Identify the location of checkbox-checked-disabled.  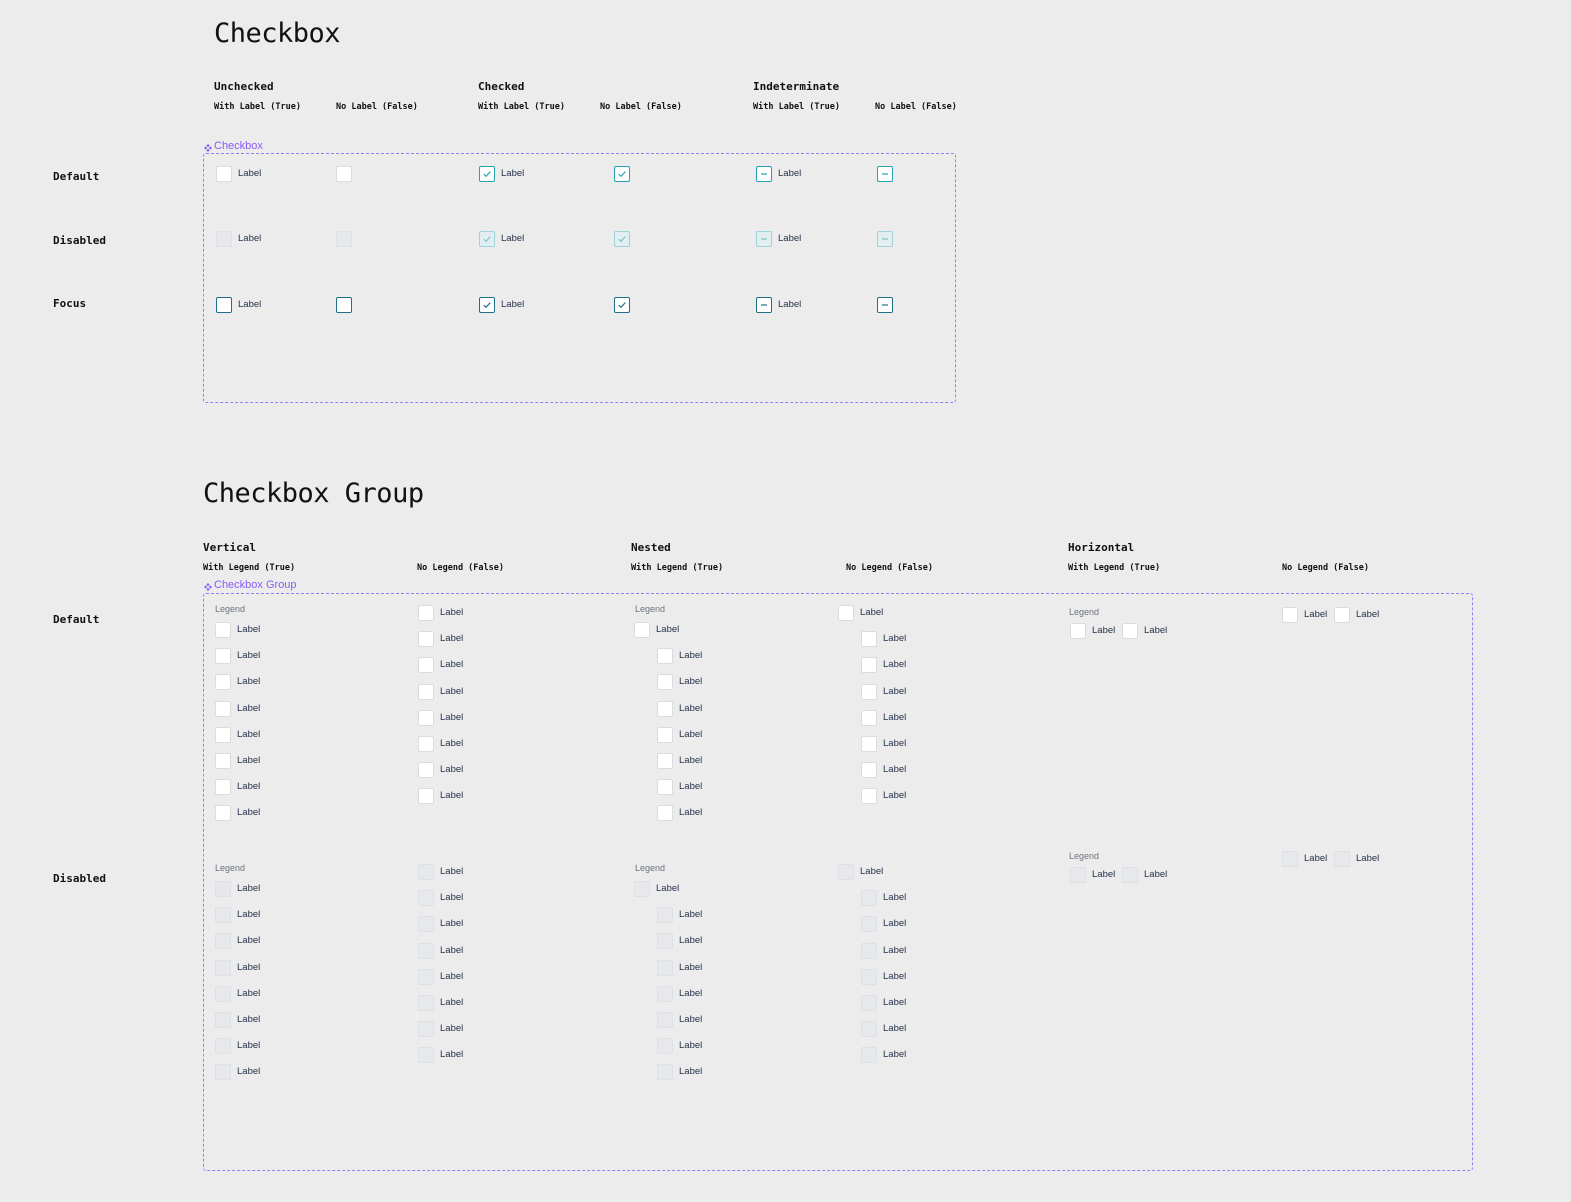
(487, 239).